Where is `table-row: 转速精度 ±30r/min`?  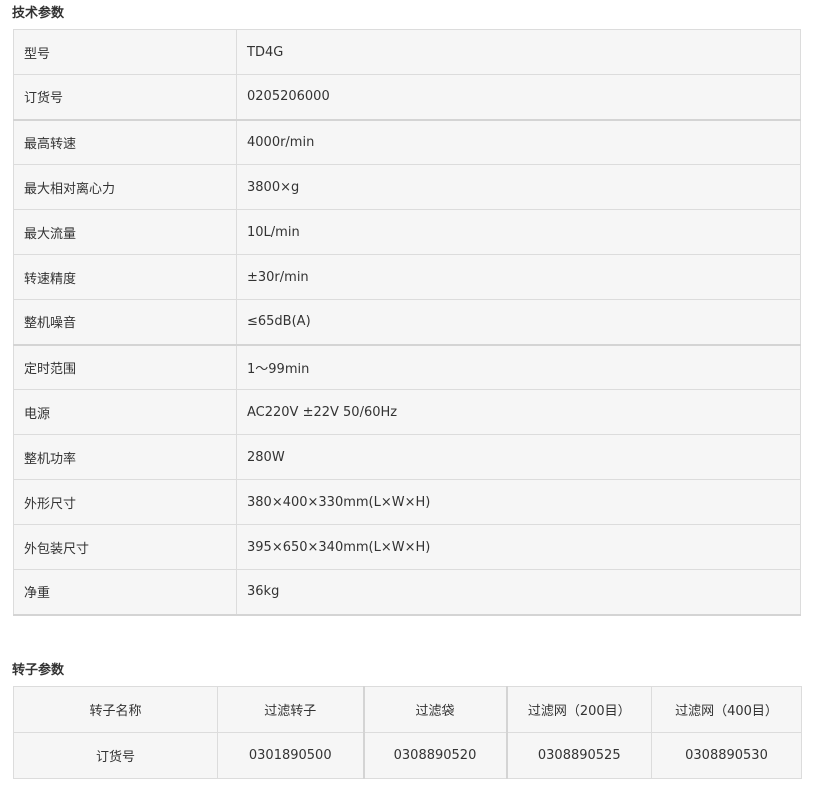
table-row: 转速精度 ±30r/min is located at coordinates (407, 277).